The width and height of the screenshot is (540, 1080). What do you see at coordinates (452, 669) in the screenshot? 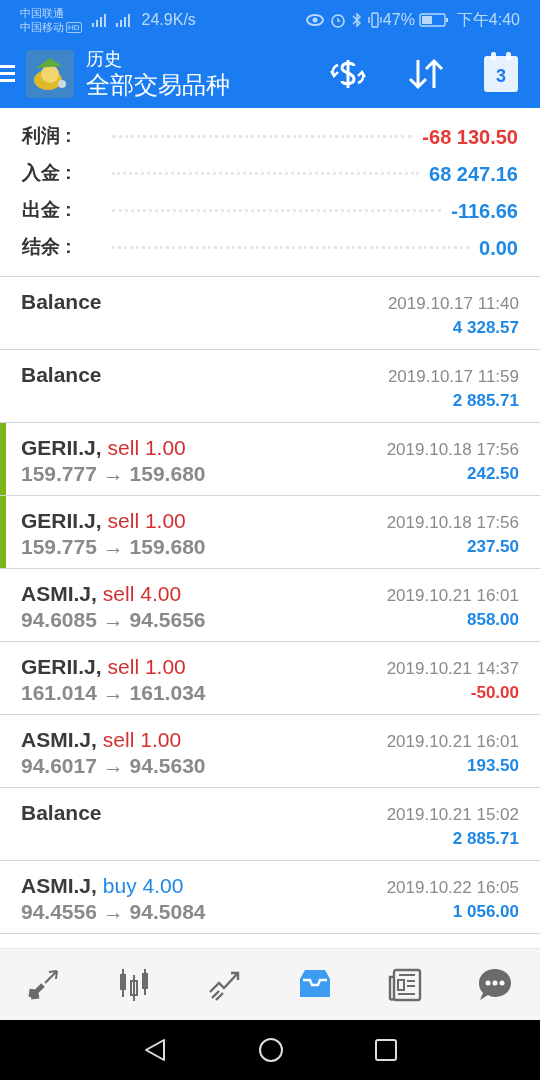
I see `deal-time: 2019.10.21 14:37` at bounding box center [452, 669].